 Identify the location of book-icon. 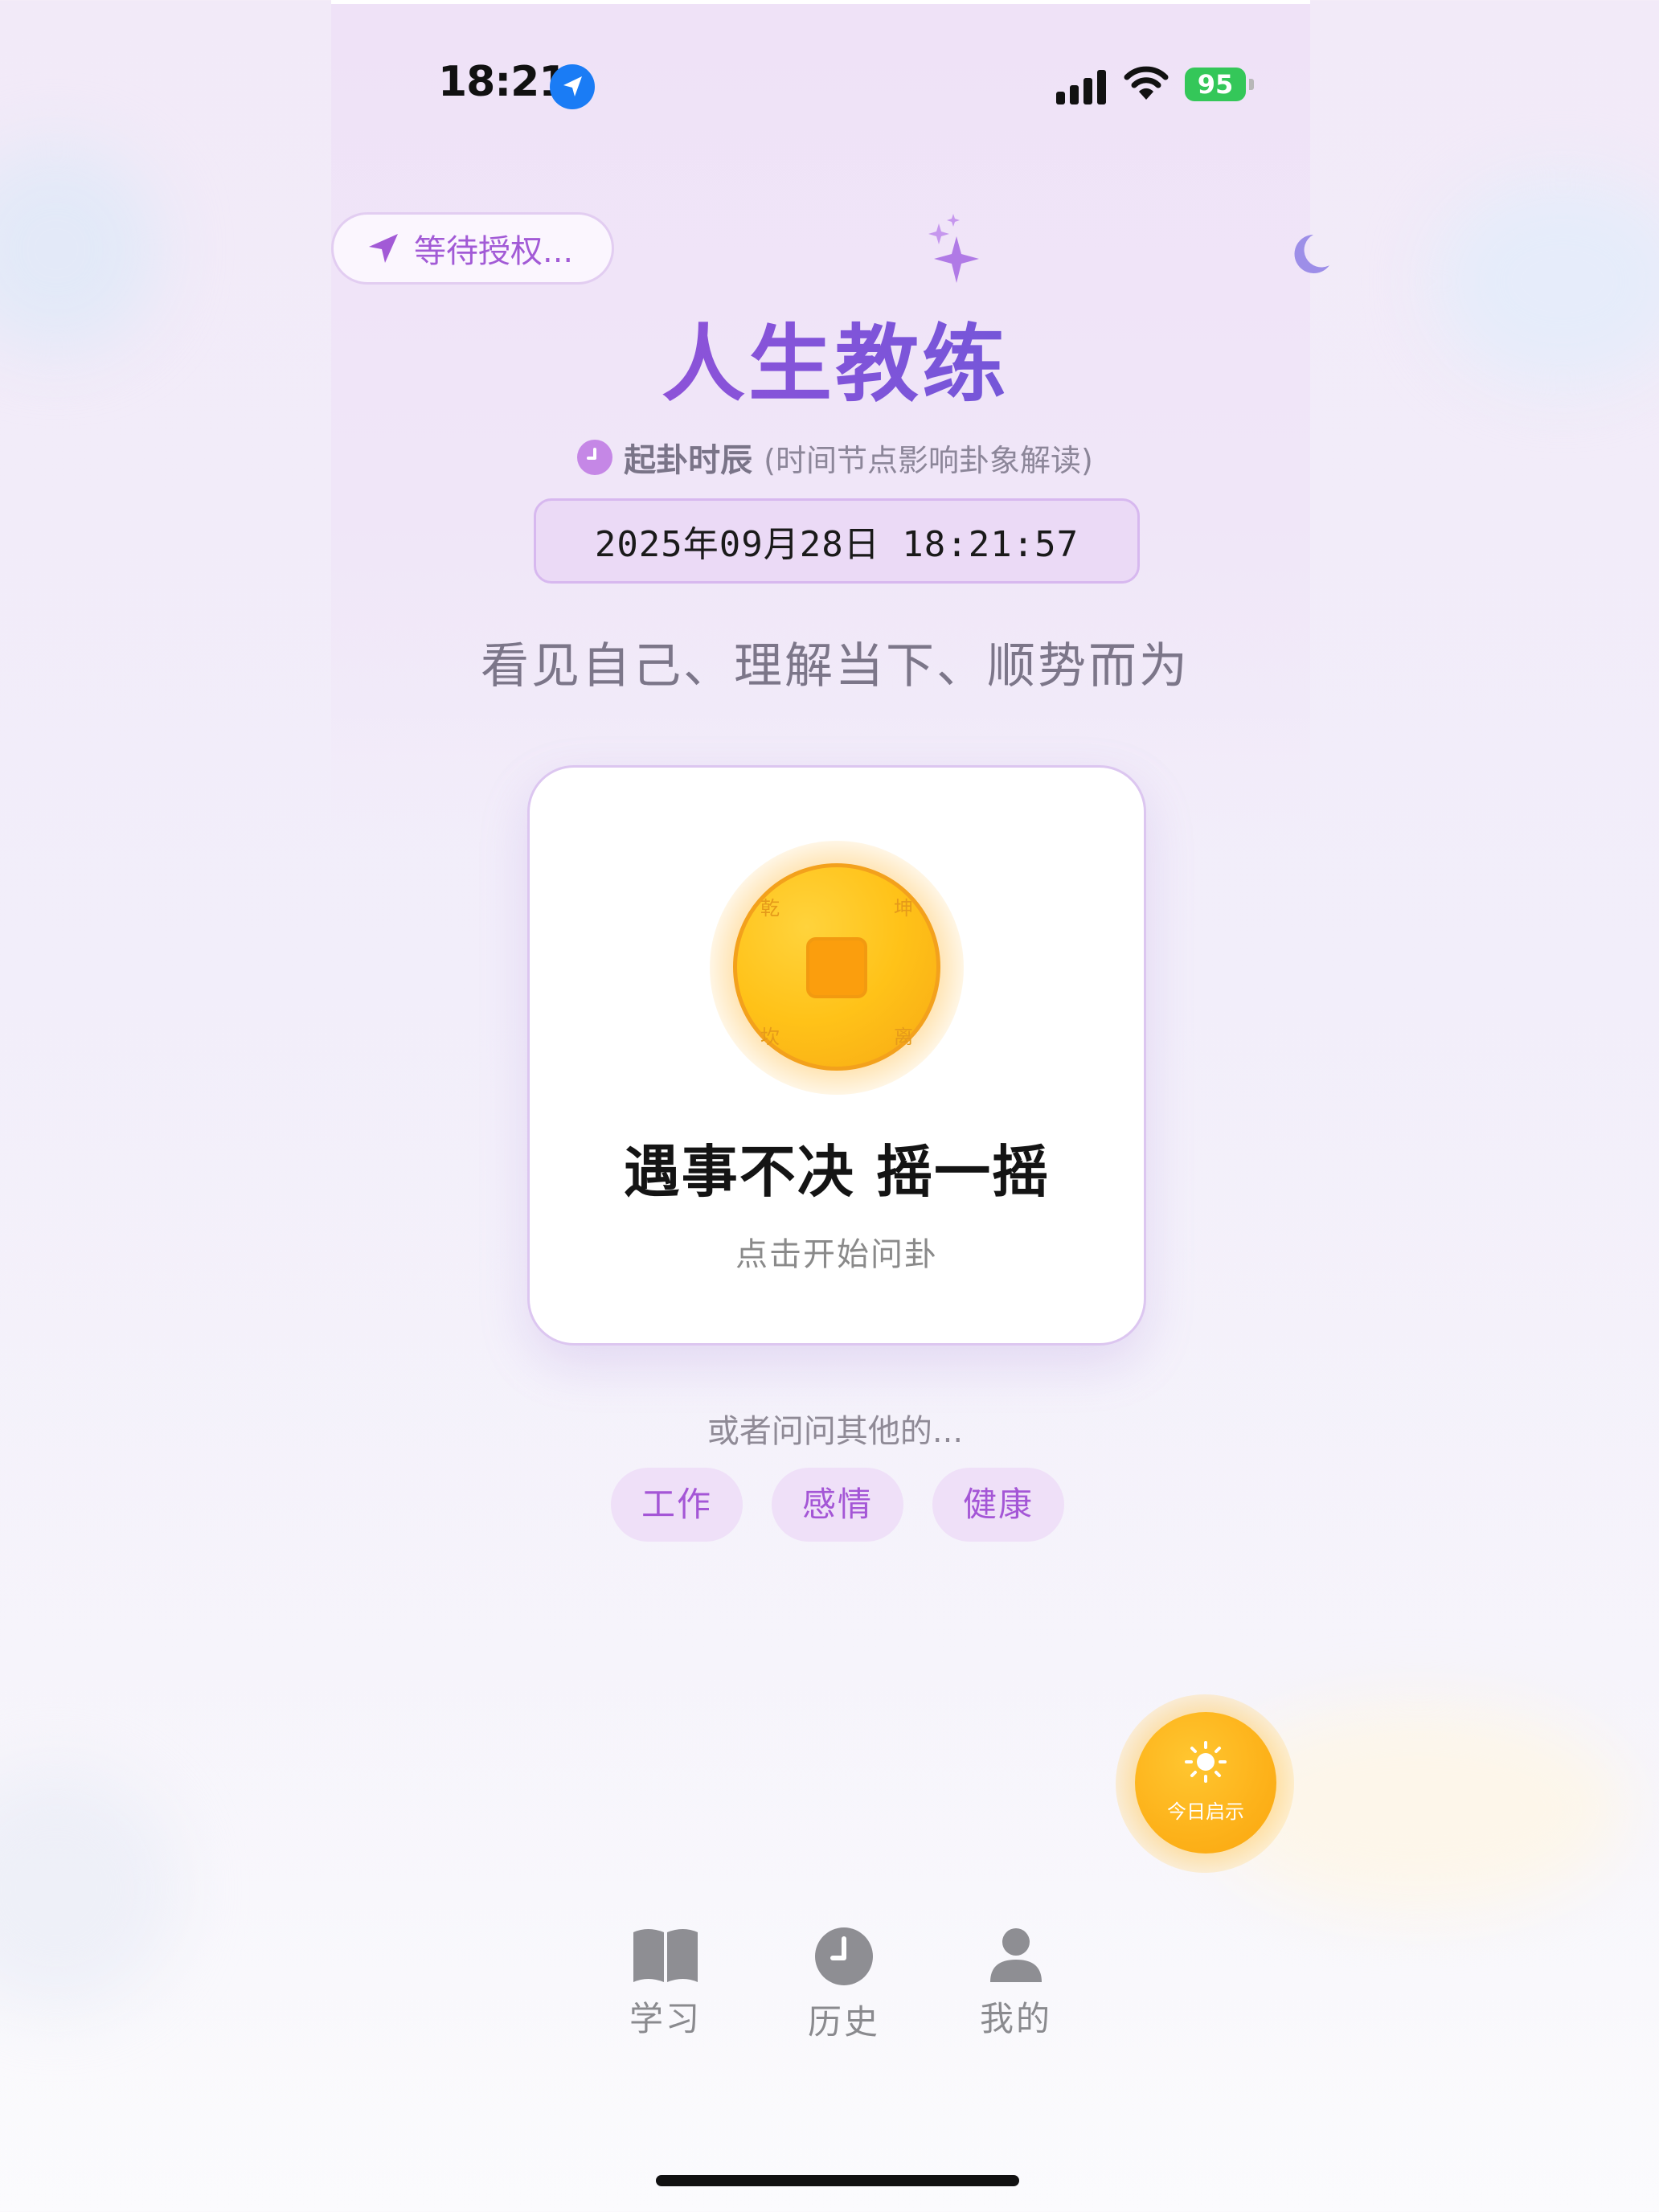
(665, 1956).